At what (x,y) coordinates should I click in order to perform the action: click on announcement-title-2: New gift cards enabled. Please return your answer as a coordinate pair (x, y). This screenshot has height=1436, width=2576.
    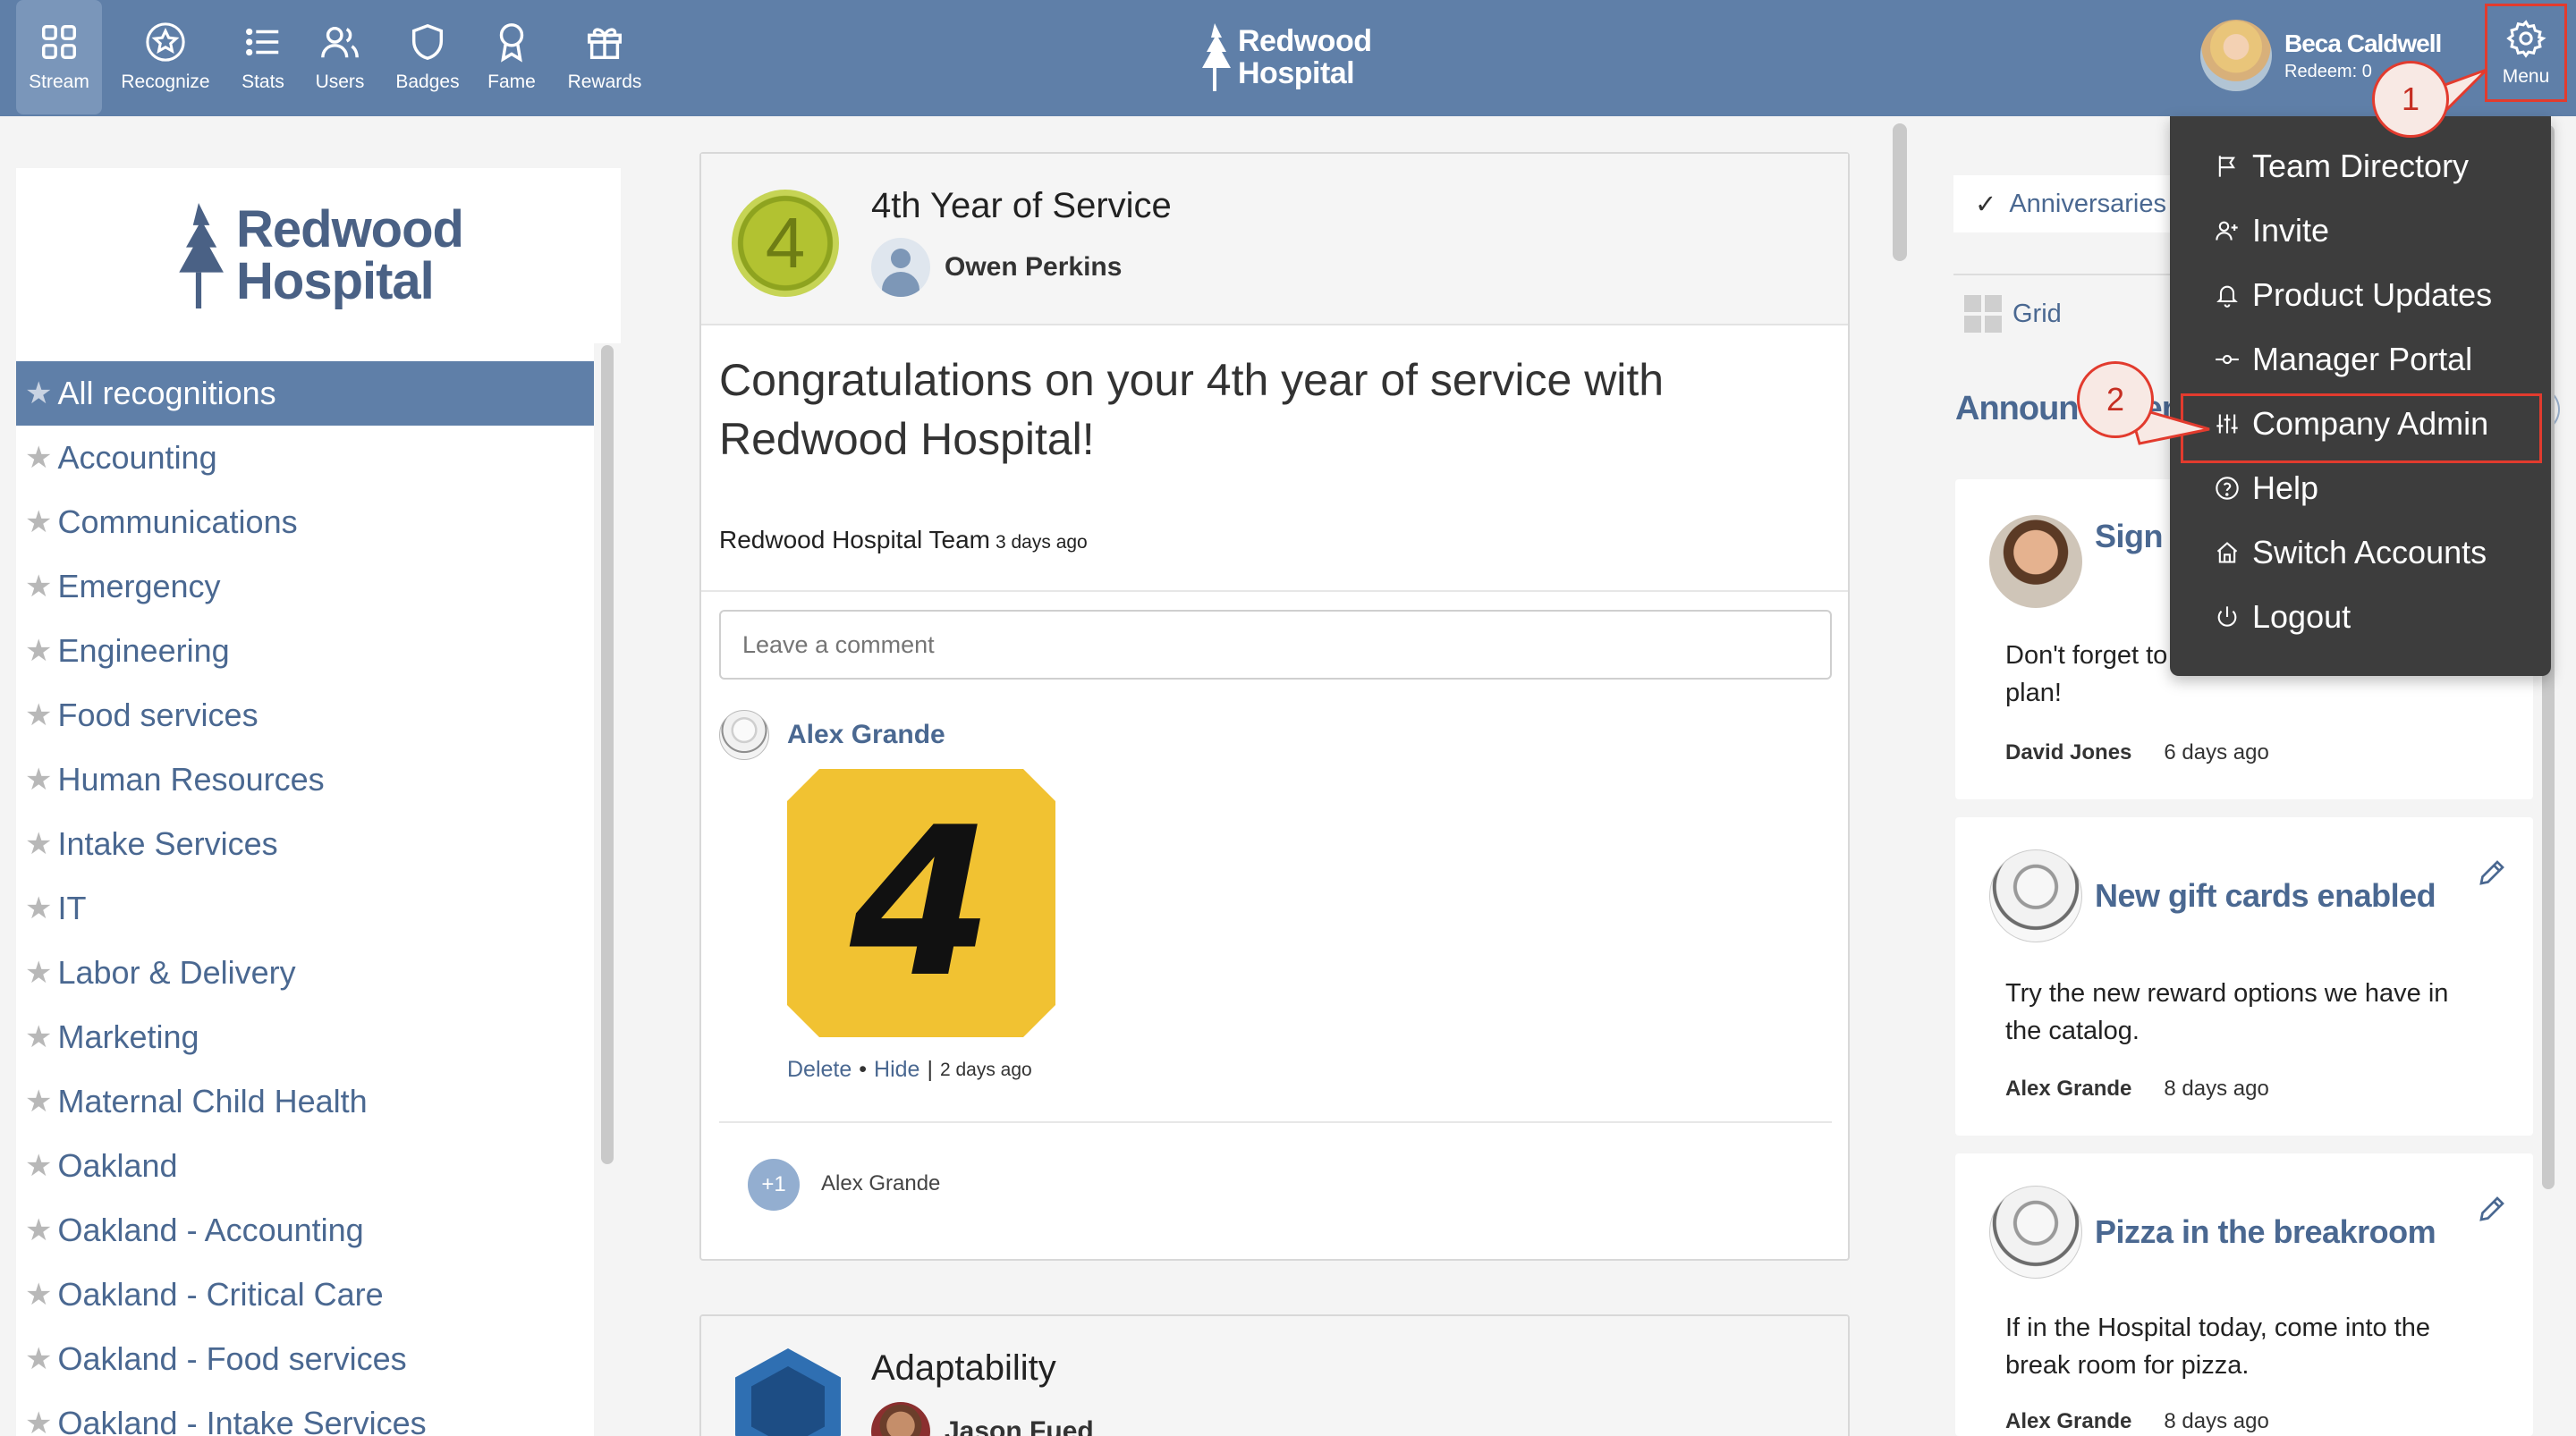
    Looking at the image, I should click on (2282, 895).